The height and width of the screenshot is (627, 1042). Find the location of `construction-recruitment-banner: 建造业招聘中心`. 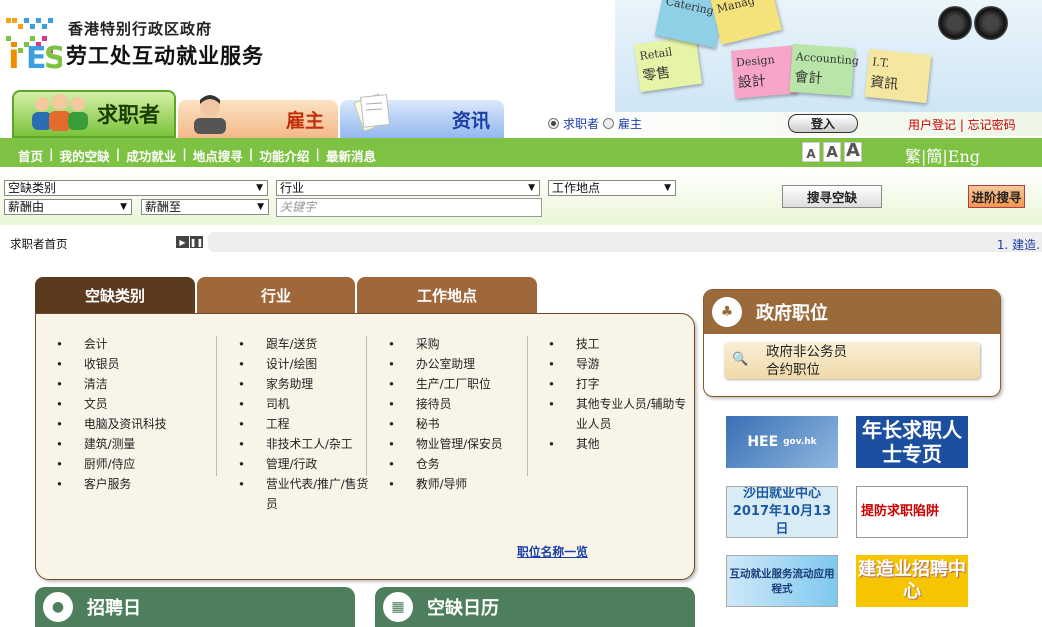

construction-recruitment-banner: 建造业招聘中心 is located at coordinates (912, 581).